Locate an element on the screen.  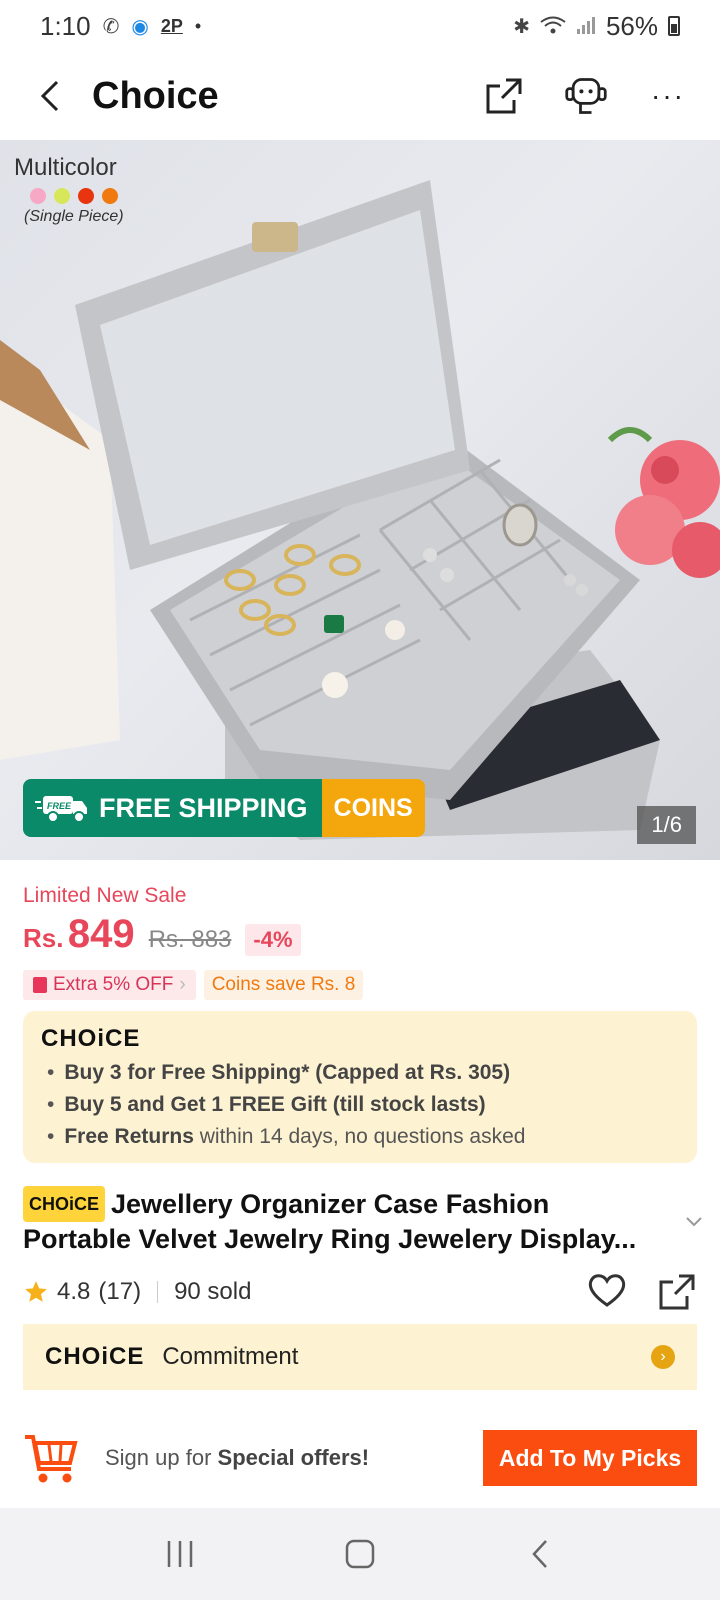
coins-label: COINS is located at coordinates (373, 808).